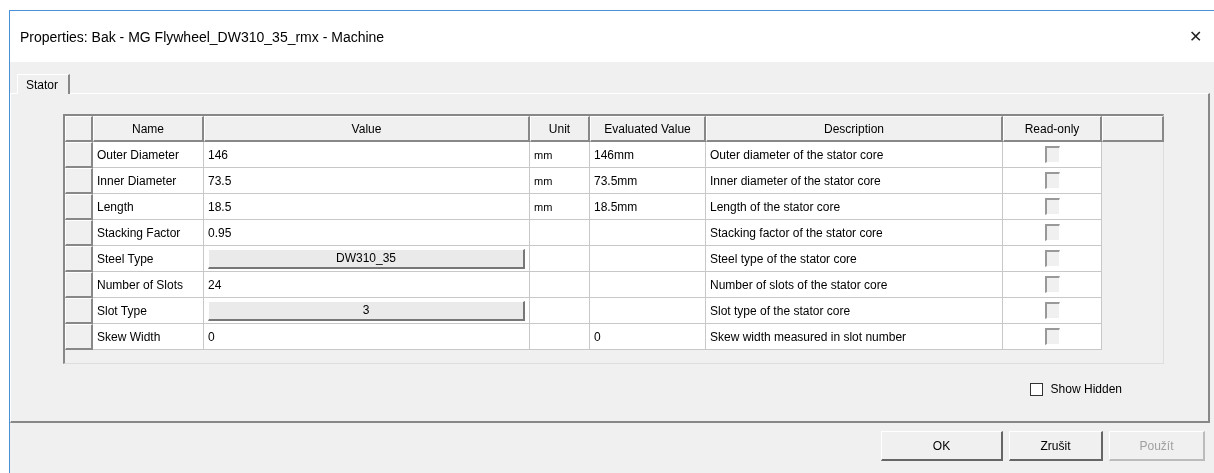 This screenshot has height=473, width=1214. Describe the element at coordinates (854, 207) in the screenshot. I see `table-cell: Length of the stator core` at that location.